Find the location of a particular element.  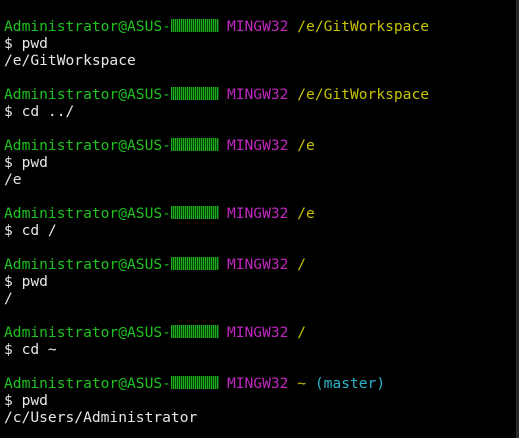

git-branch: (master) is located at coordinates (350, 383).